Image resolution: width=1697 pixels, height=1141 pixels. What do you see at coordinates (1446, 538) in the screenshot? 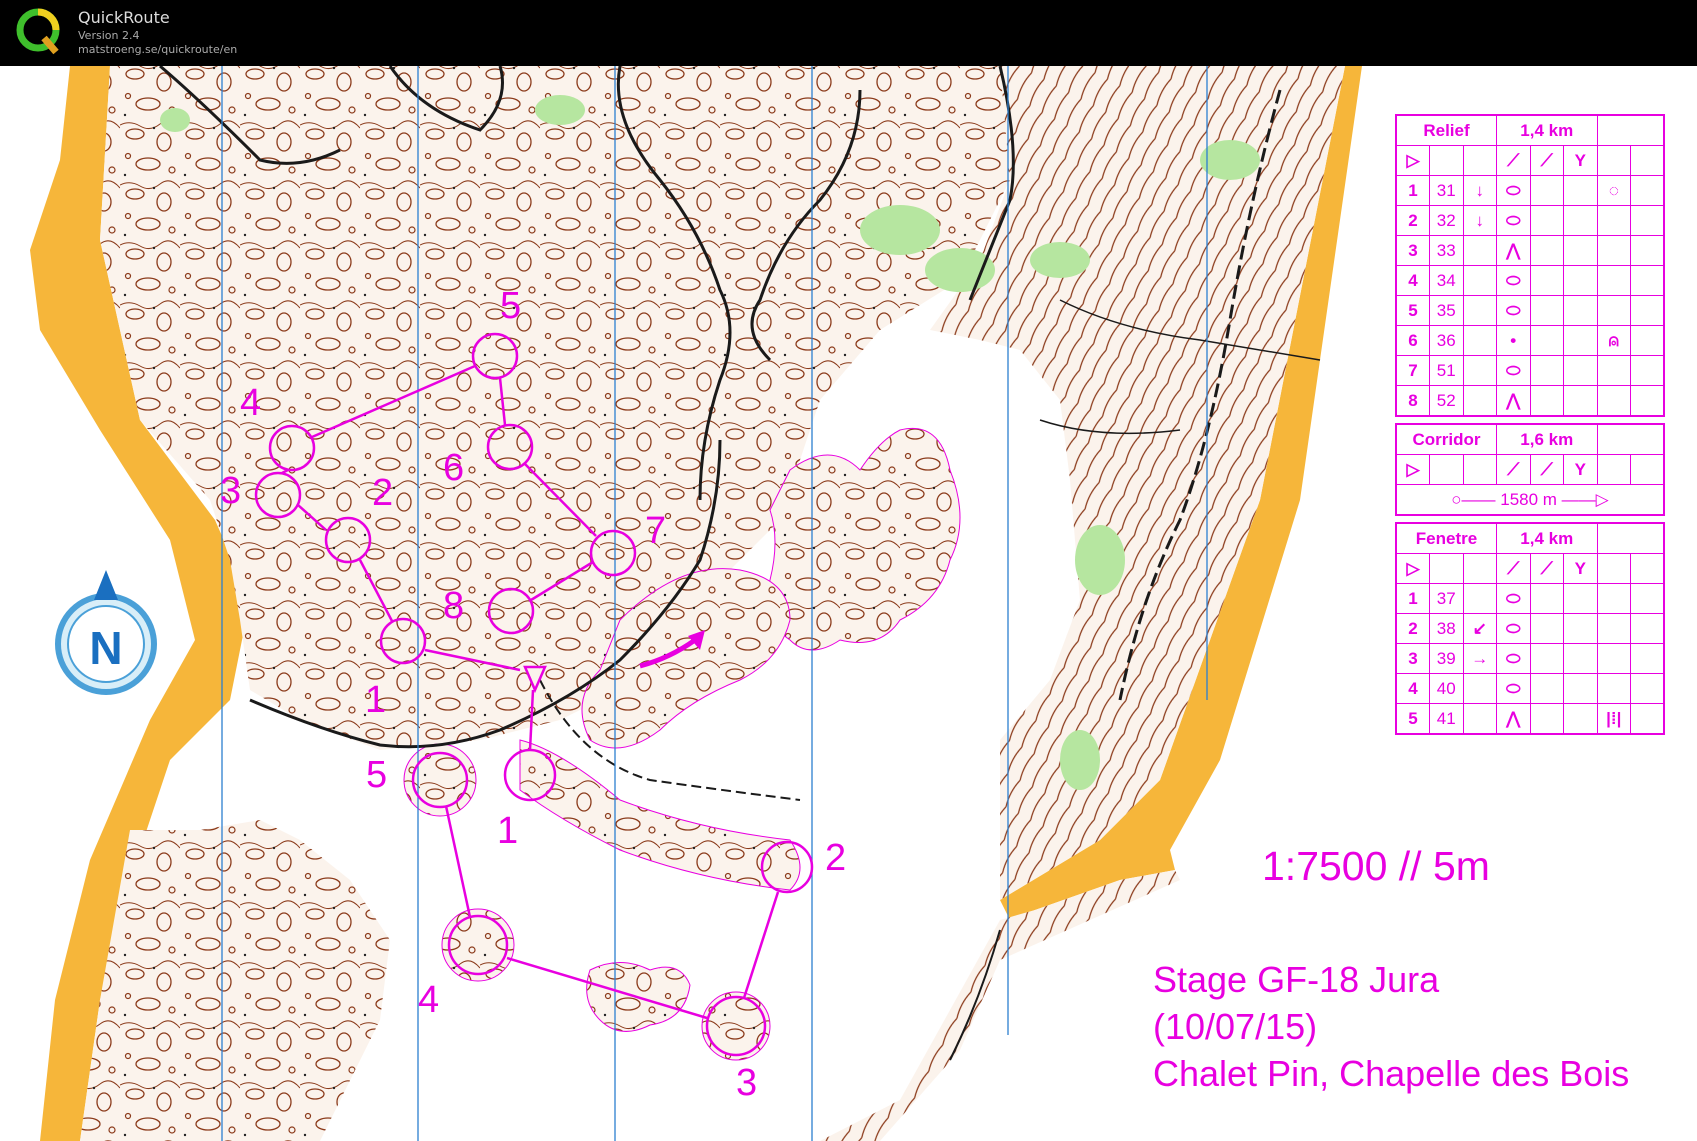
I see `fenetre-name: Fenetre` at bounding box center [1446, 538].